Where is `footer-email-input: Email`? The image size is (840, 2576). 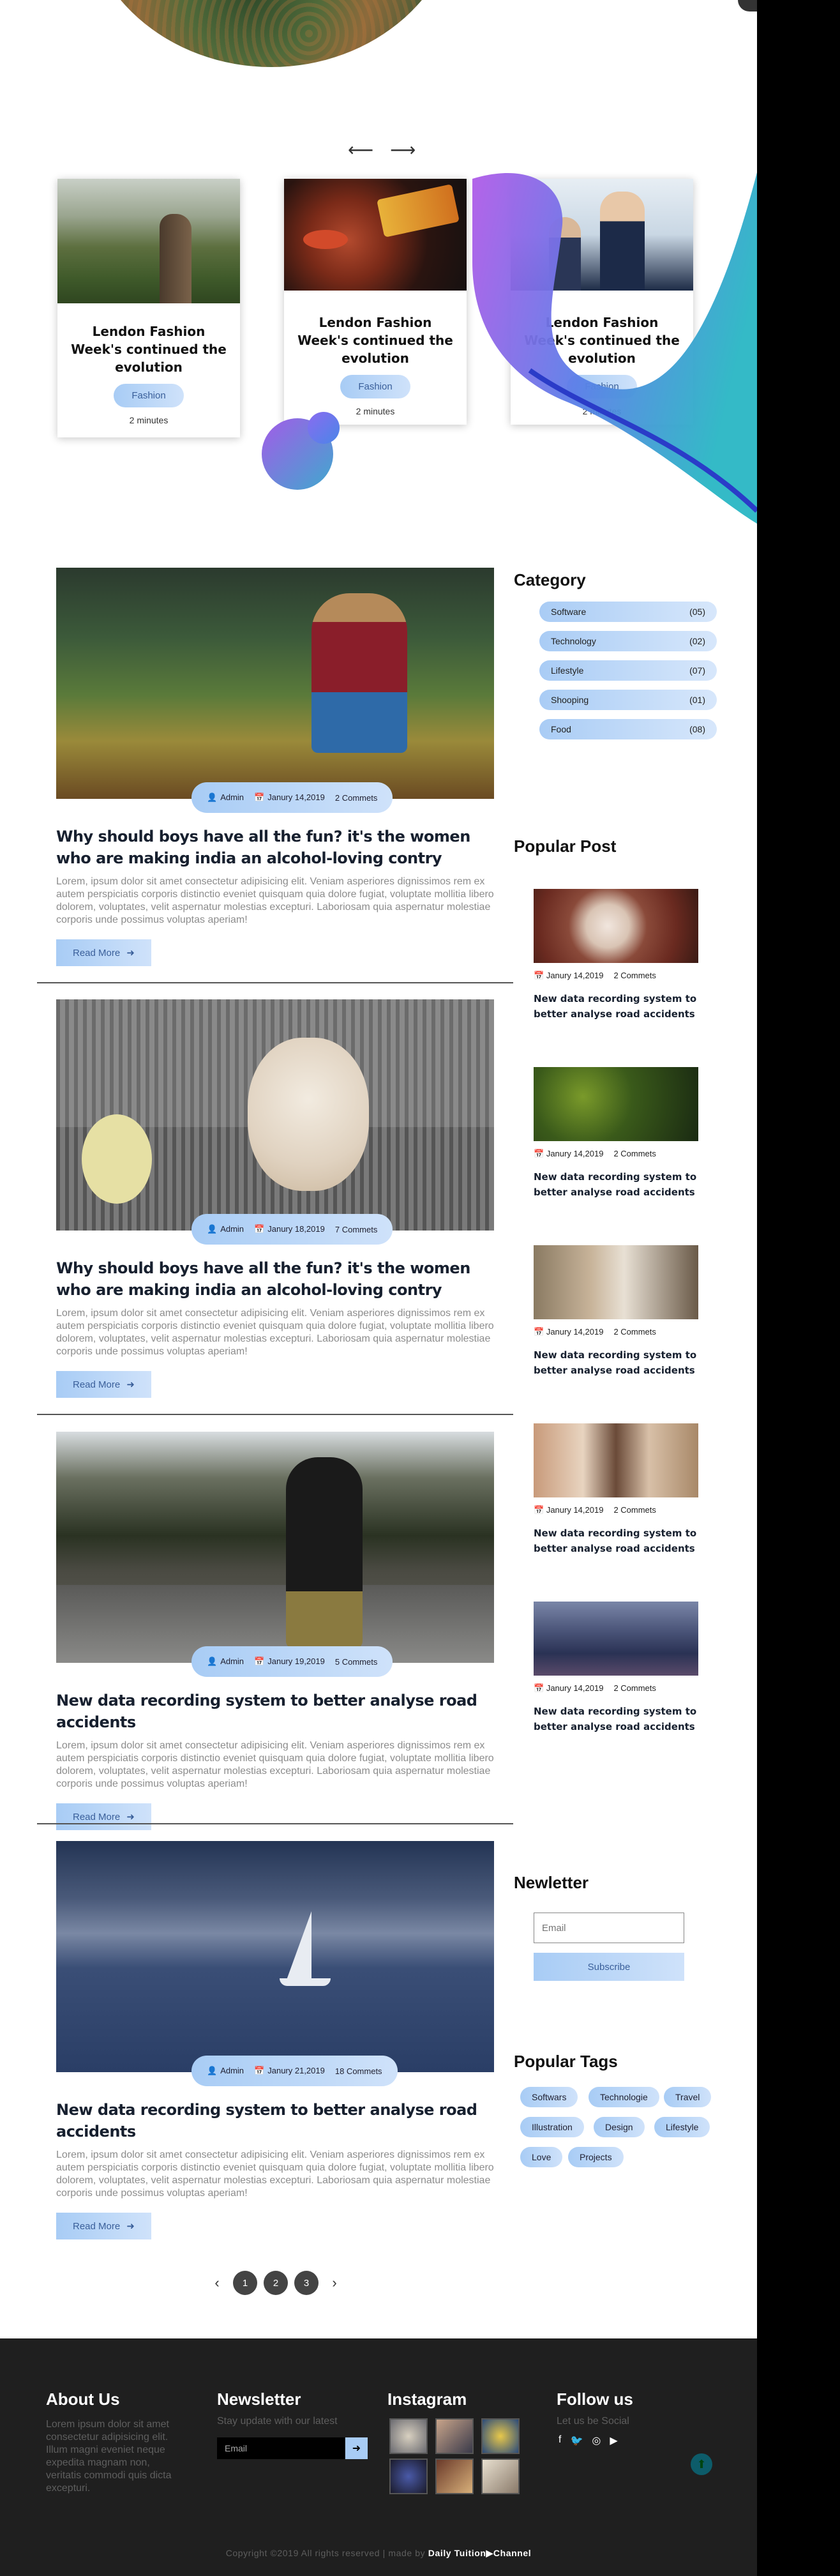 footer-email-input: Email is located at coordinates (281, 2448).